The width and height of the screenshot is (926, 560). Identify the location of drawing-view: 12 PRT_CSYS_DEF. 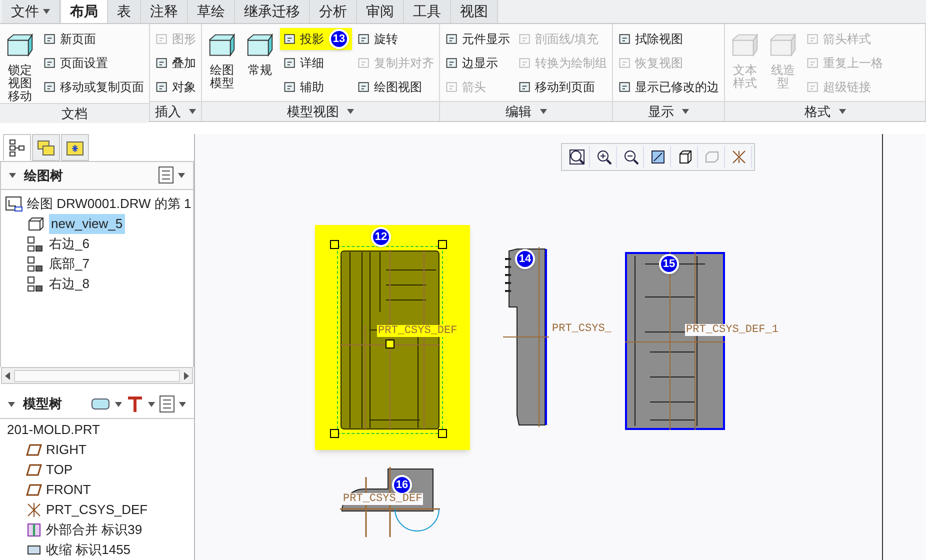
(392, 337).